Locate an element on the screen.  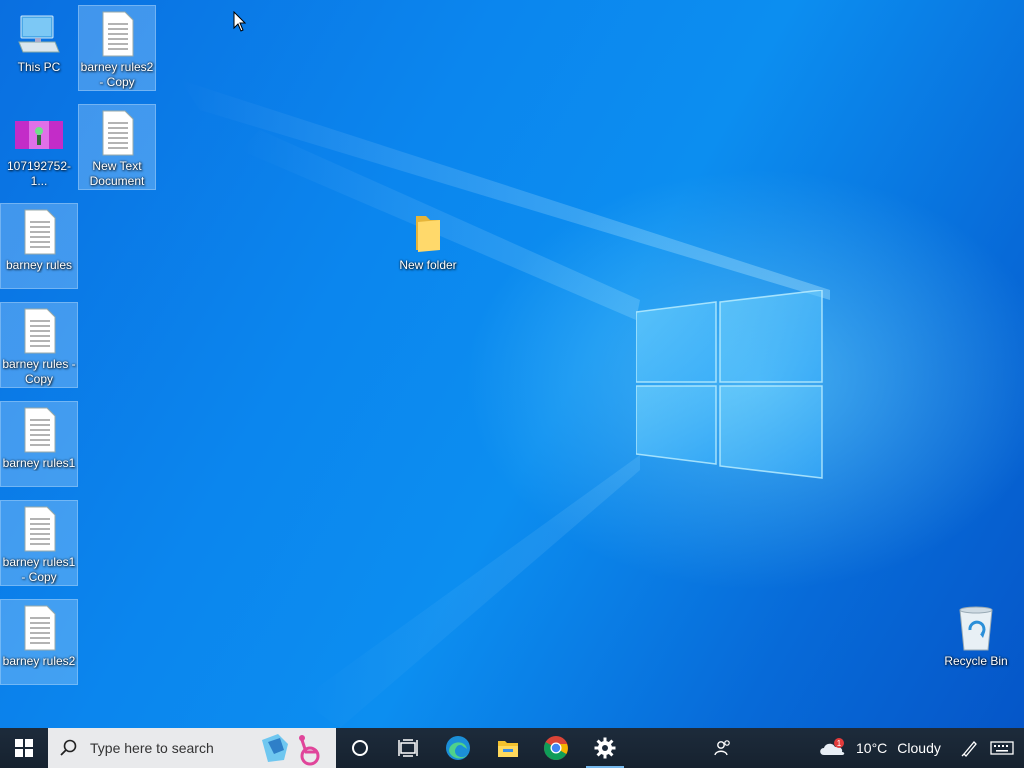
taskbar-settings is located at coordinates (605, 748).